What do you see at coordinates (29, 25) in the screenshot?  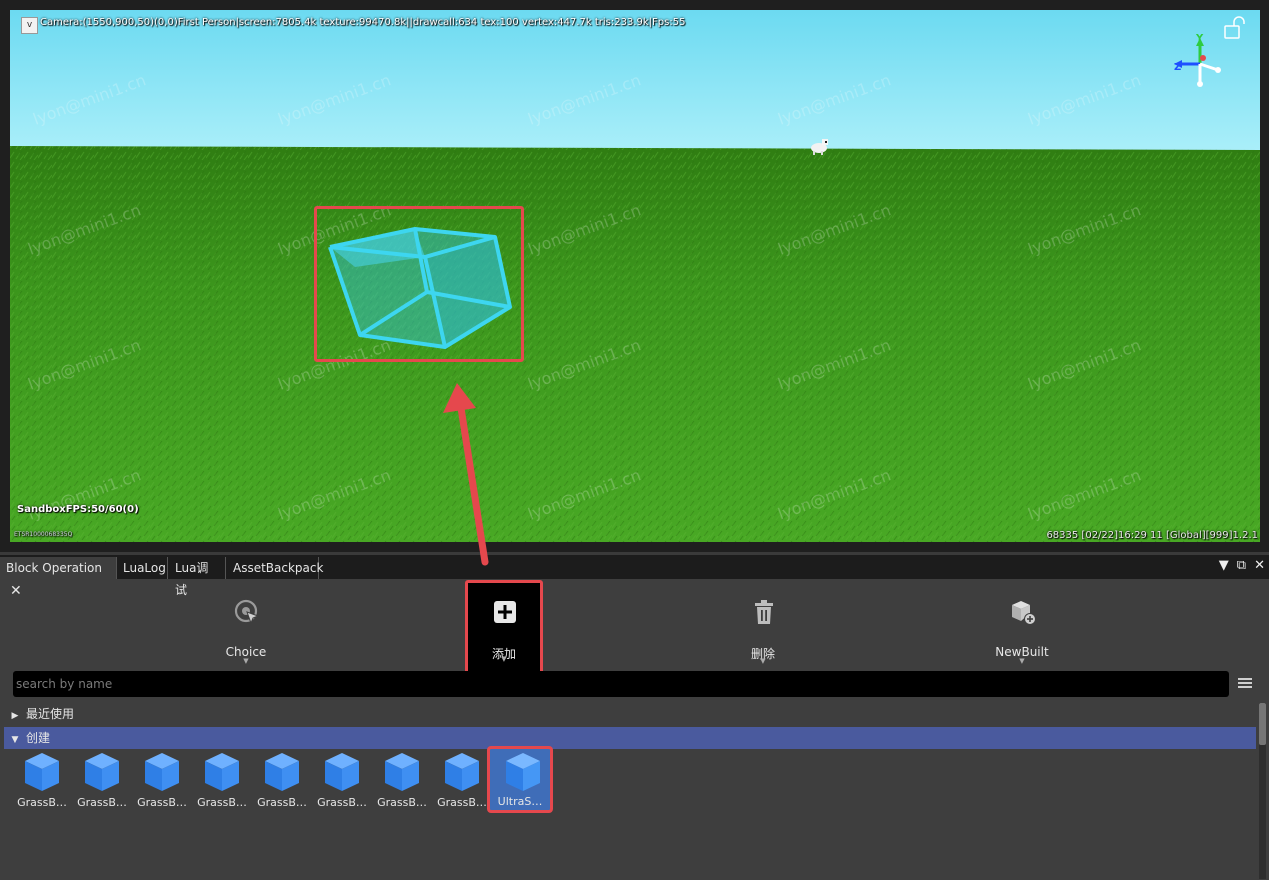 I see `hud-dropdown-button: v` at bounding box center [29, 25].